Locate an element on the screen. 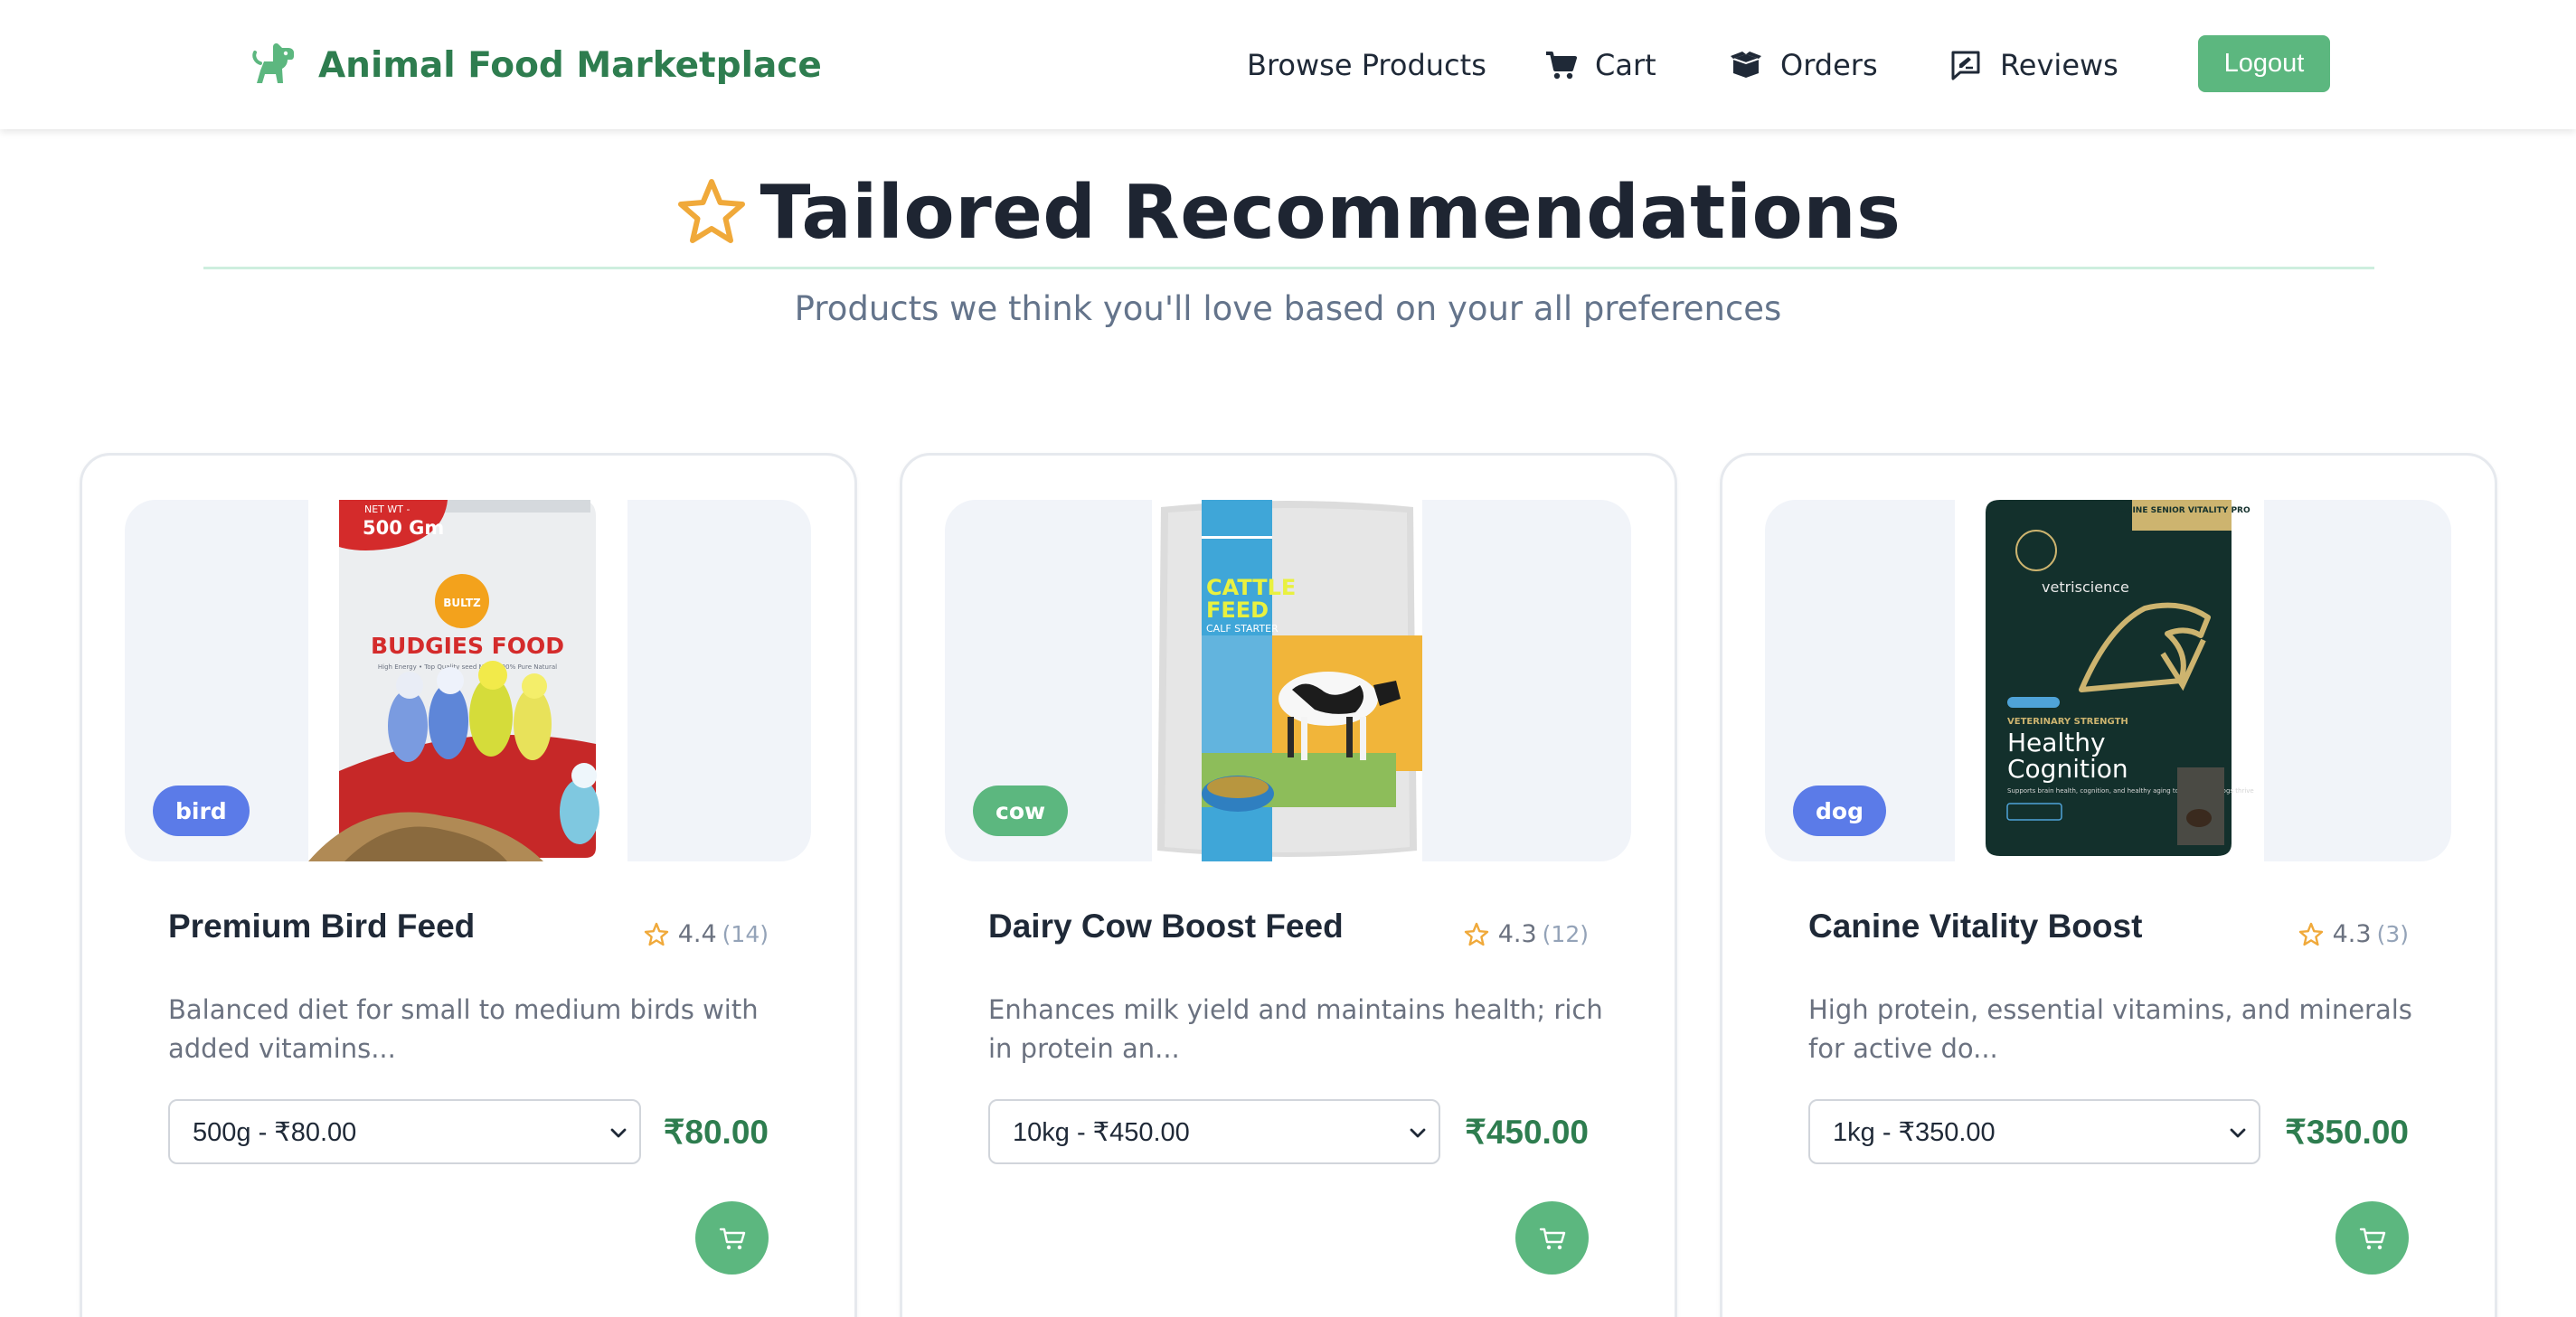 This screenshot has height=1317, width=2576. product-price: ₹450.00 is located at coordinates (1527, 1132).